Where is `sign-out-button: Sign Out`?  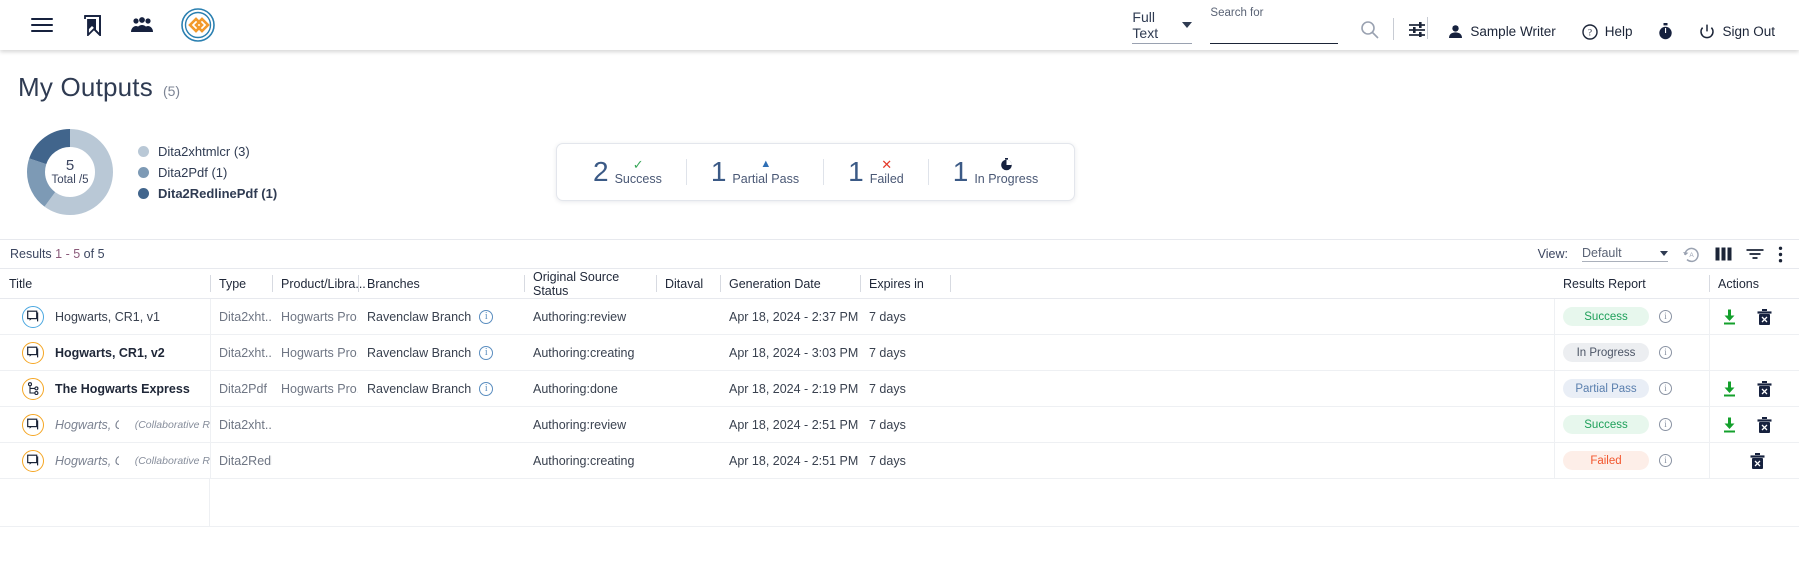 sign-out-button: Sign Out is located at coordinates (1737, 32).